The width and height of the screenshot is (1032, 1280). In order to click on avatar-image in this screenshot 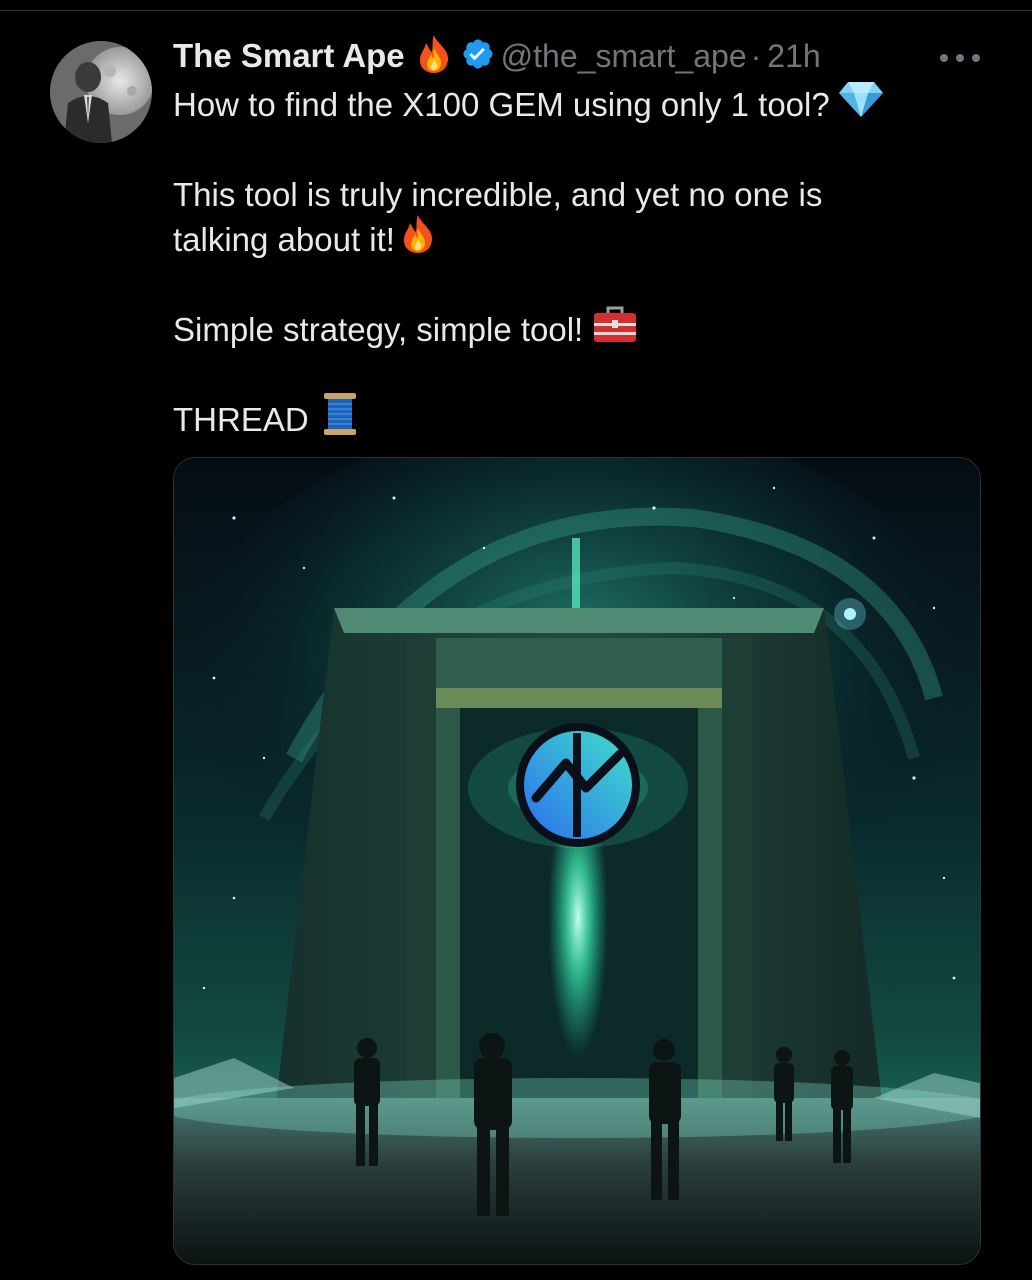, I will do `click(101, 92)`.